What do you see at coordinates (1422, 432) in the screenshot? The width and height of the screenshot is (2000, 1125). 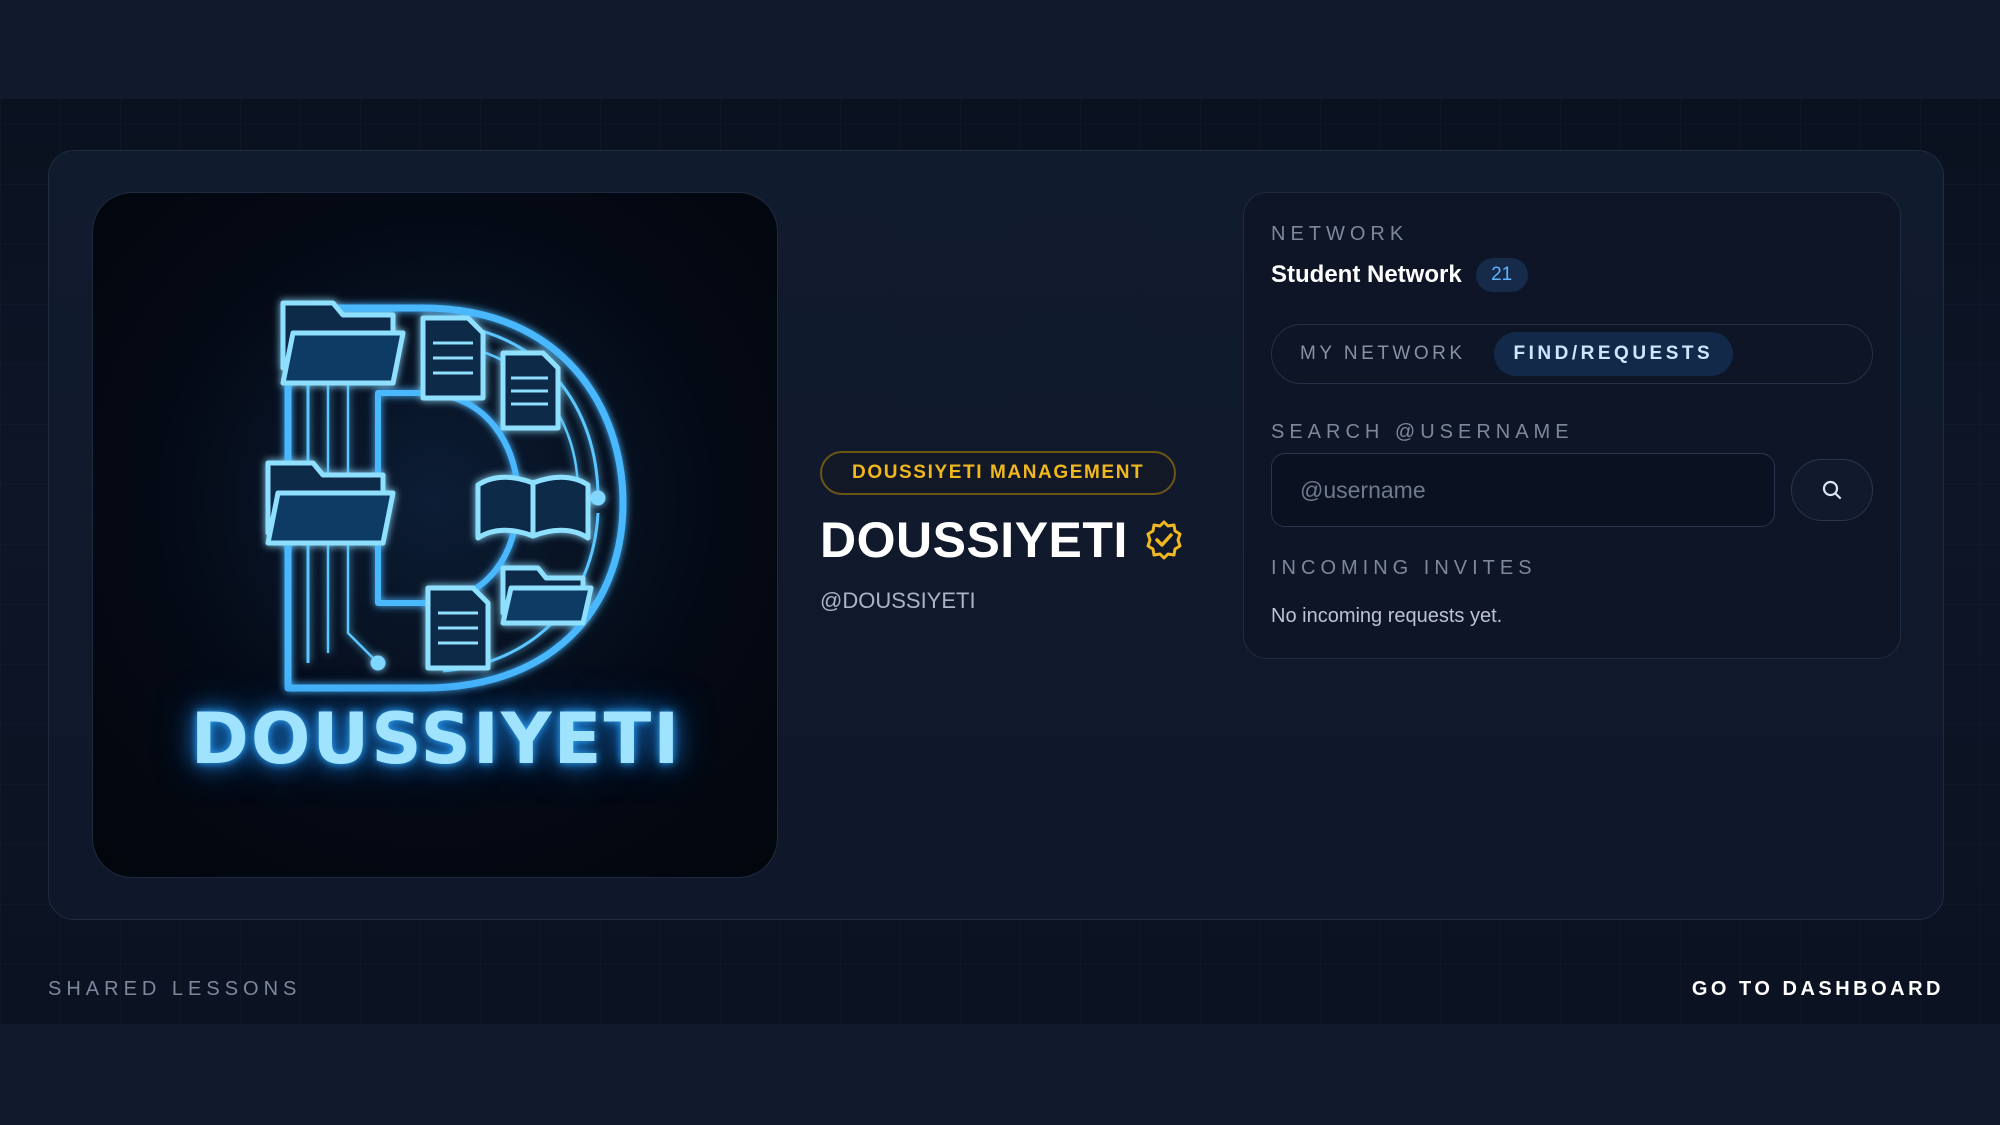 I see `search-label: SEARCH @USERNAME` at bounding box center [1422, 432].